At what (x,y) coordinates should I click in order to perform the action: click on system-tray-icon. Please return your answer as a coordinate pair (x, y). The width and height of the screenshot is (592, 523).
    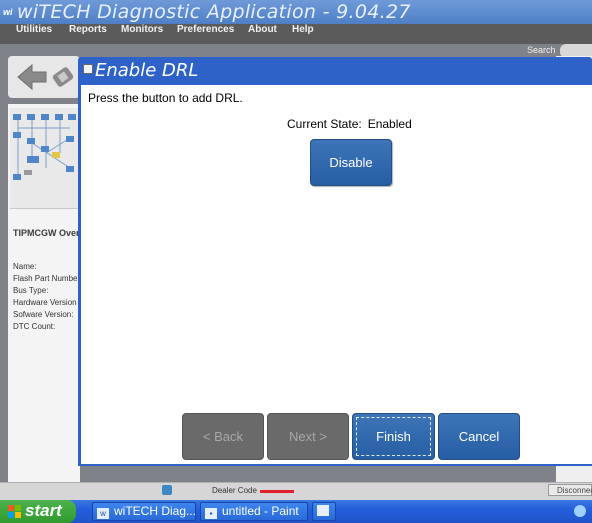
    Looking at the image, I should click on (580, 511).